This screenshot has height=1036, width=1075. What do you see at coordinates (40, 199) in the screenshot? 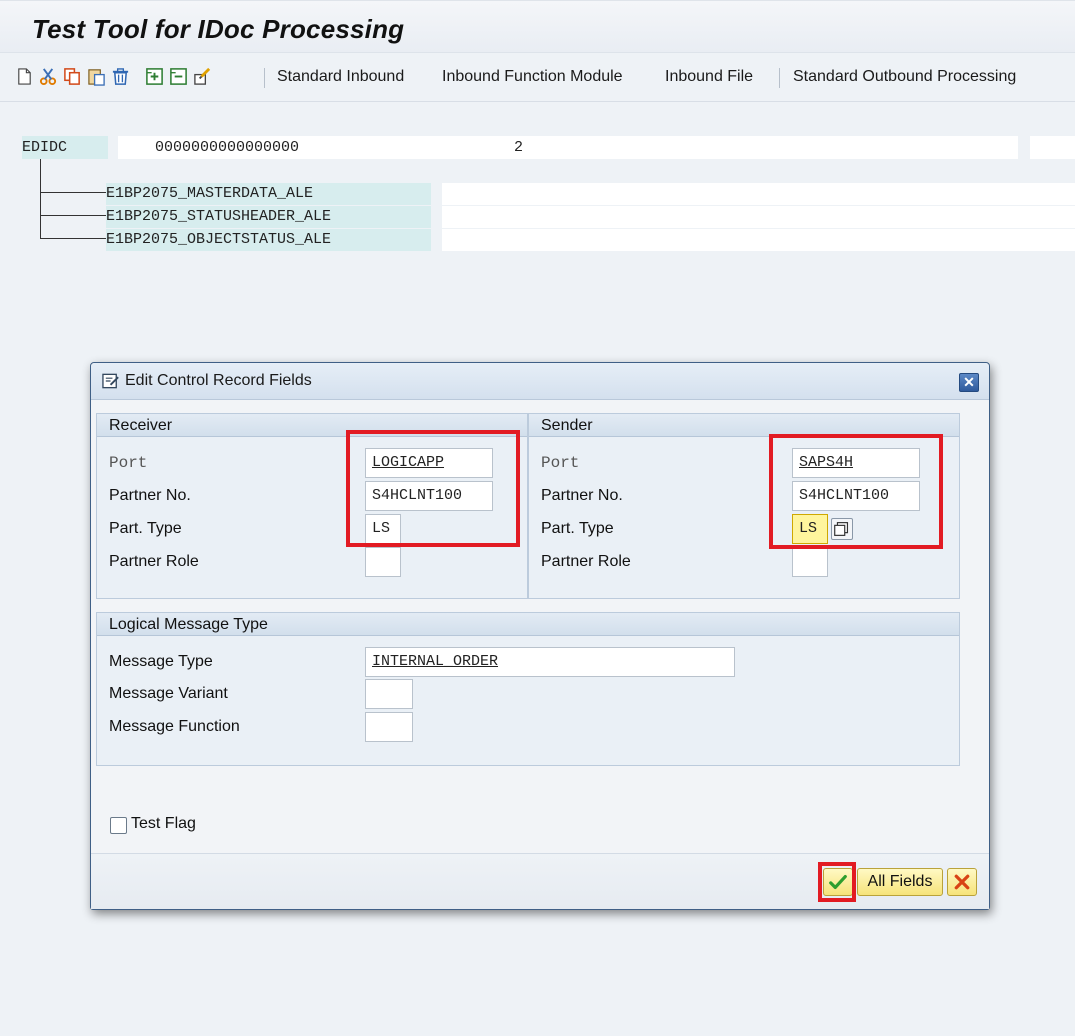
I see `tree-connector` at bounding box center [40, 199].